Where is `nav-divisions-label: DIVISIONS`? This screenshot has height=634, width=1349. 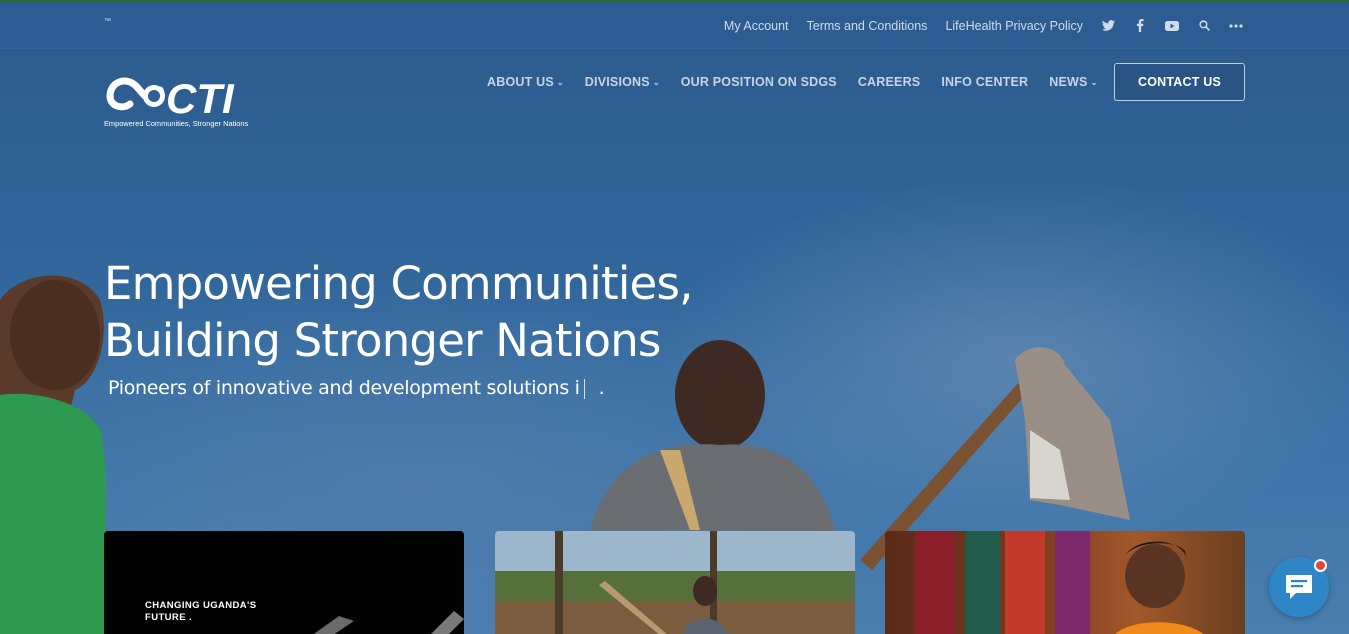
nav-divisions-label: DIVISIONS is located at coordinates (617, 82).